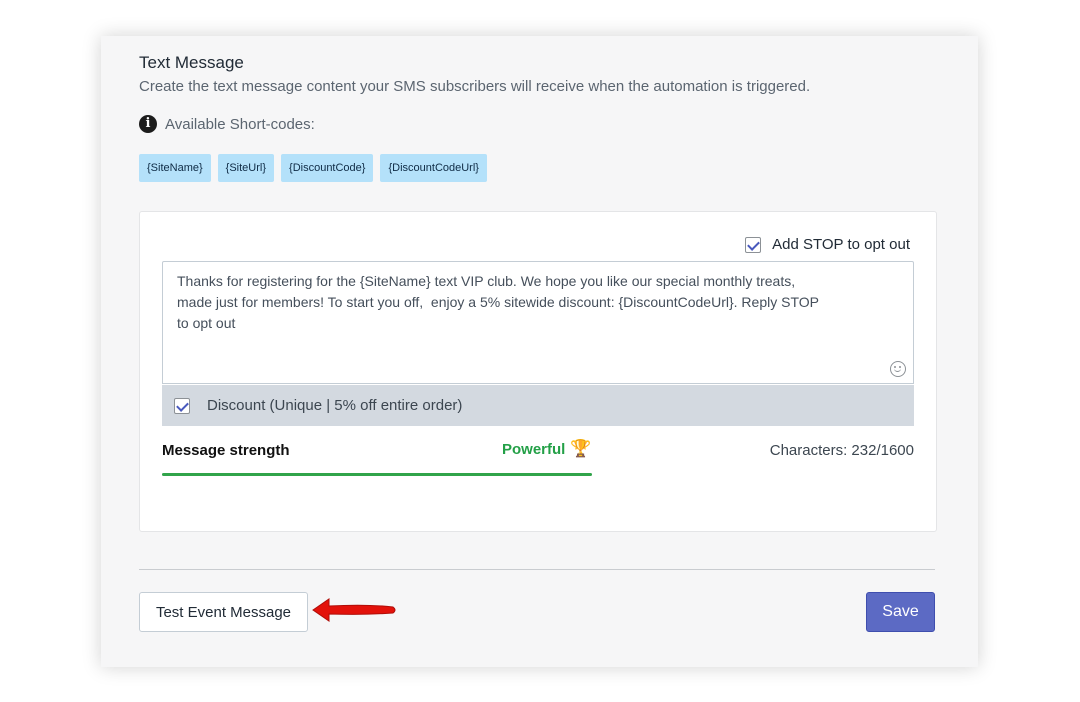  Describe the element at coordinates (534, 449) in the screenshot. I see `strength-value-text: Powerful` at that location.